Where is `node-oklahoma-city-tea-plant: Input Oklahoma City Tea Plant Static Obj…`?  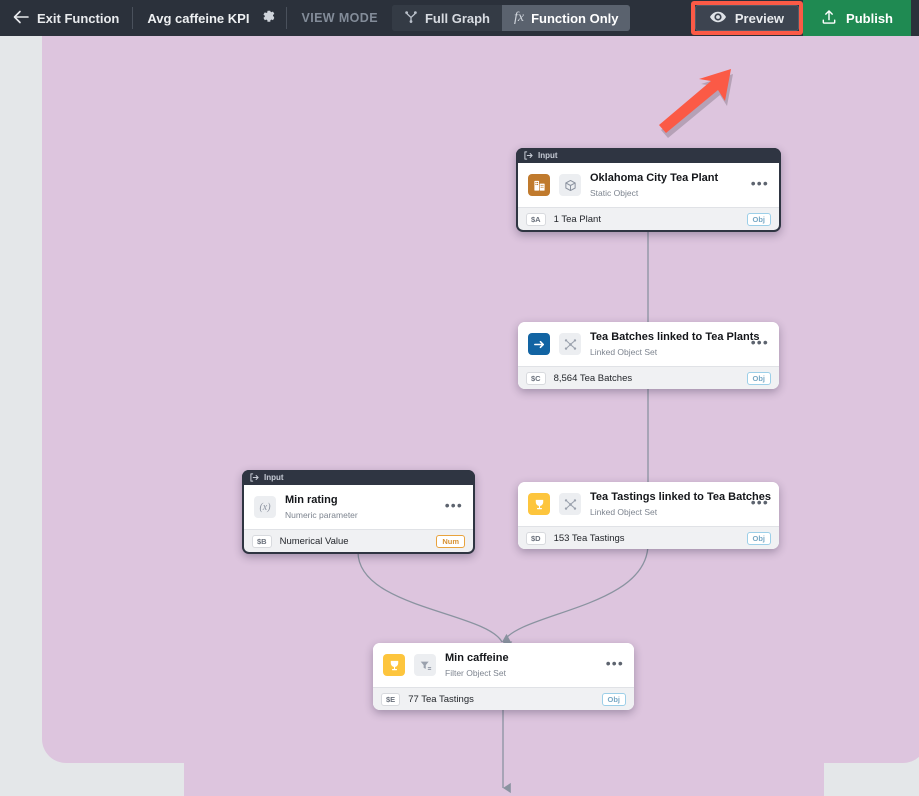 node-oklahoma-city-tea-plant: Input Oklahoma City Tea Plant Static Obj… is located at coordinates (648, 190).